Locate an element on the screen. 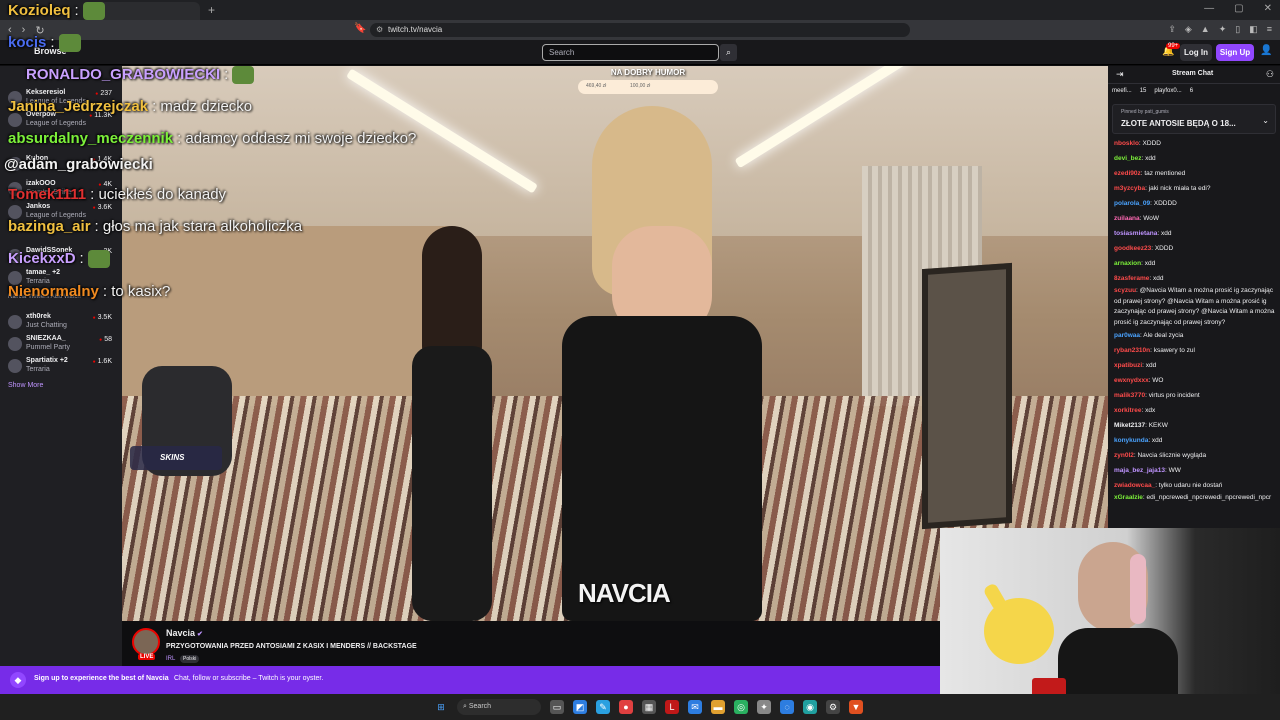 The width and height of the screenshot is (1280, 720). sidebar-channel: SNIEZKAA_ Pummel Party 58 is located at coordinates (62, 345).